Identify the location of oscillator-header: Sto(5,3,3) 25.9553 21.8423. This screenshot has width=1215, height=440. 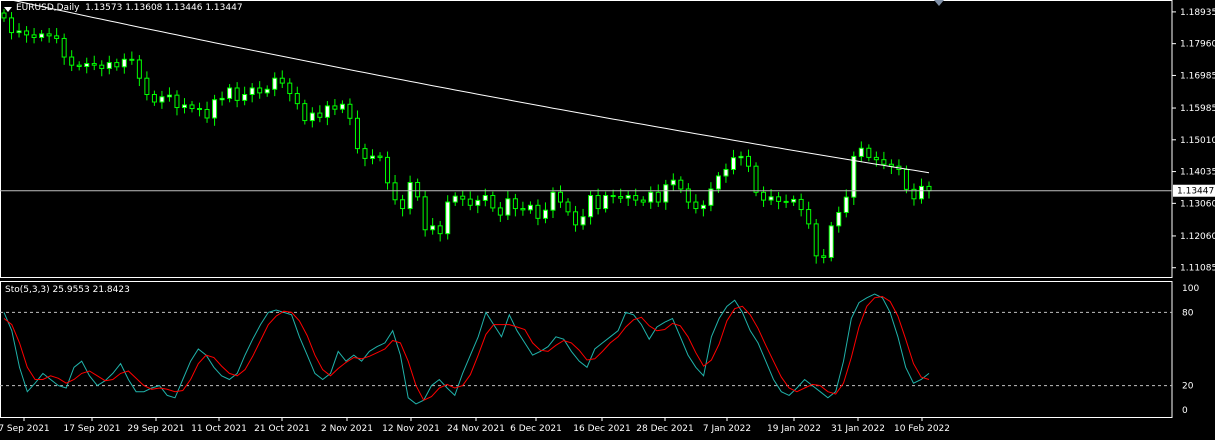
(67, 290).